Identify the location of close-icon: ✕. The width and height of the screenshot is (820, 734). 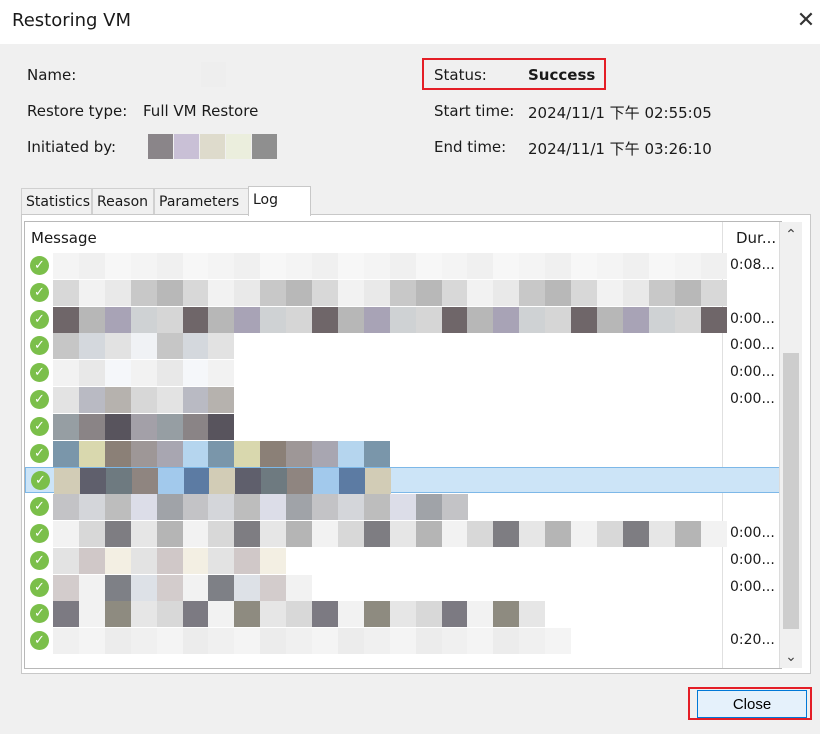
(806, 21).